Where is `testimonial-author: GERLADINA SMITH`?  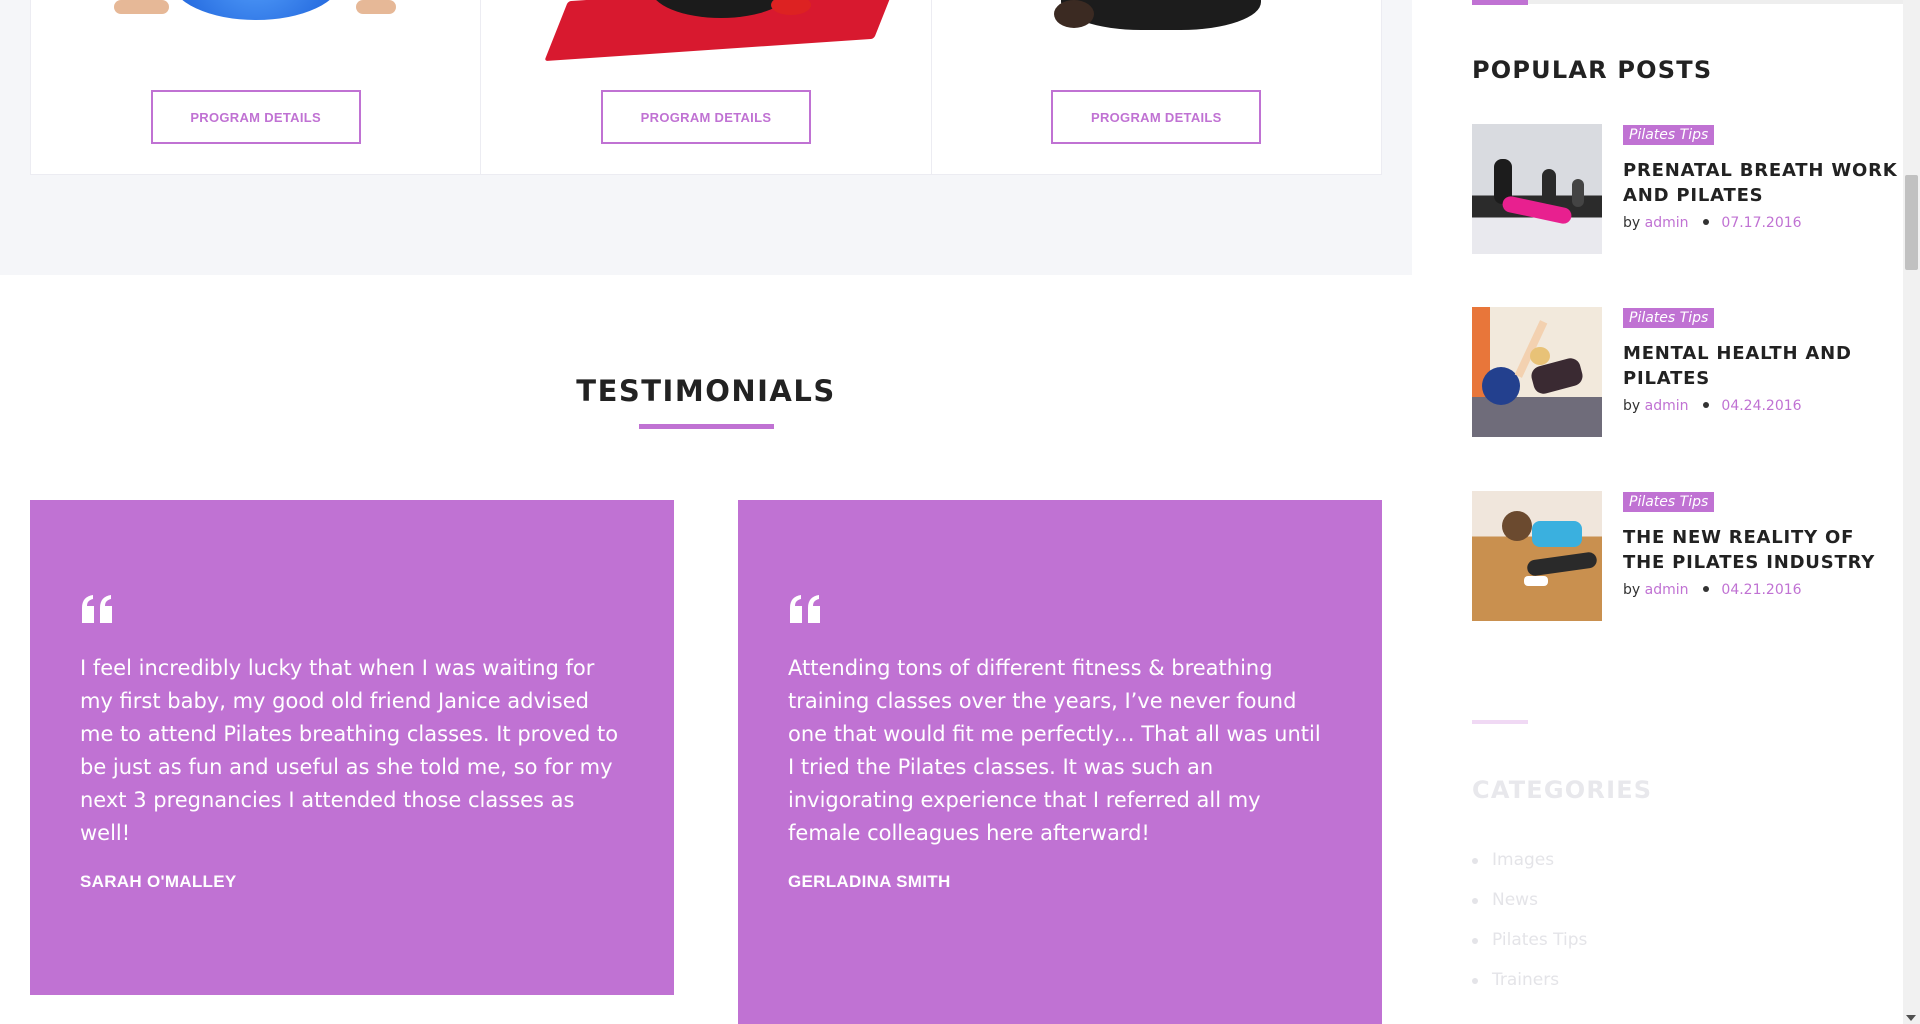 testimonial-author: GERLADINA SMITH is located at coordinates (869, 881).